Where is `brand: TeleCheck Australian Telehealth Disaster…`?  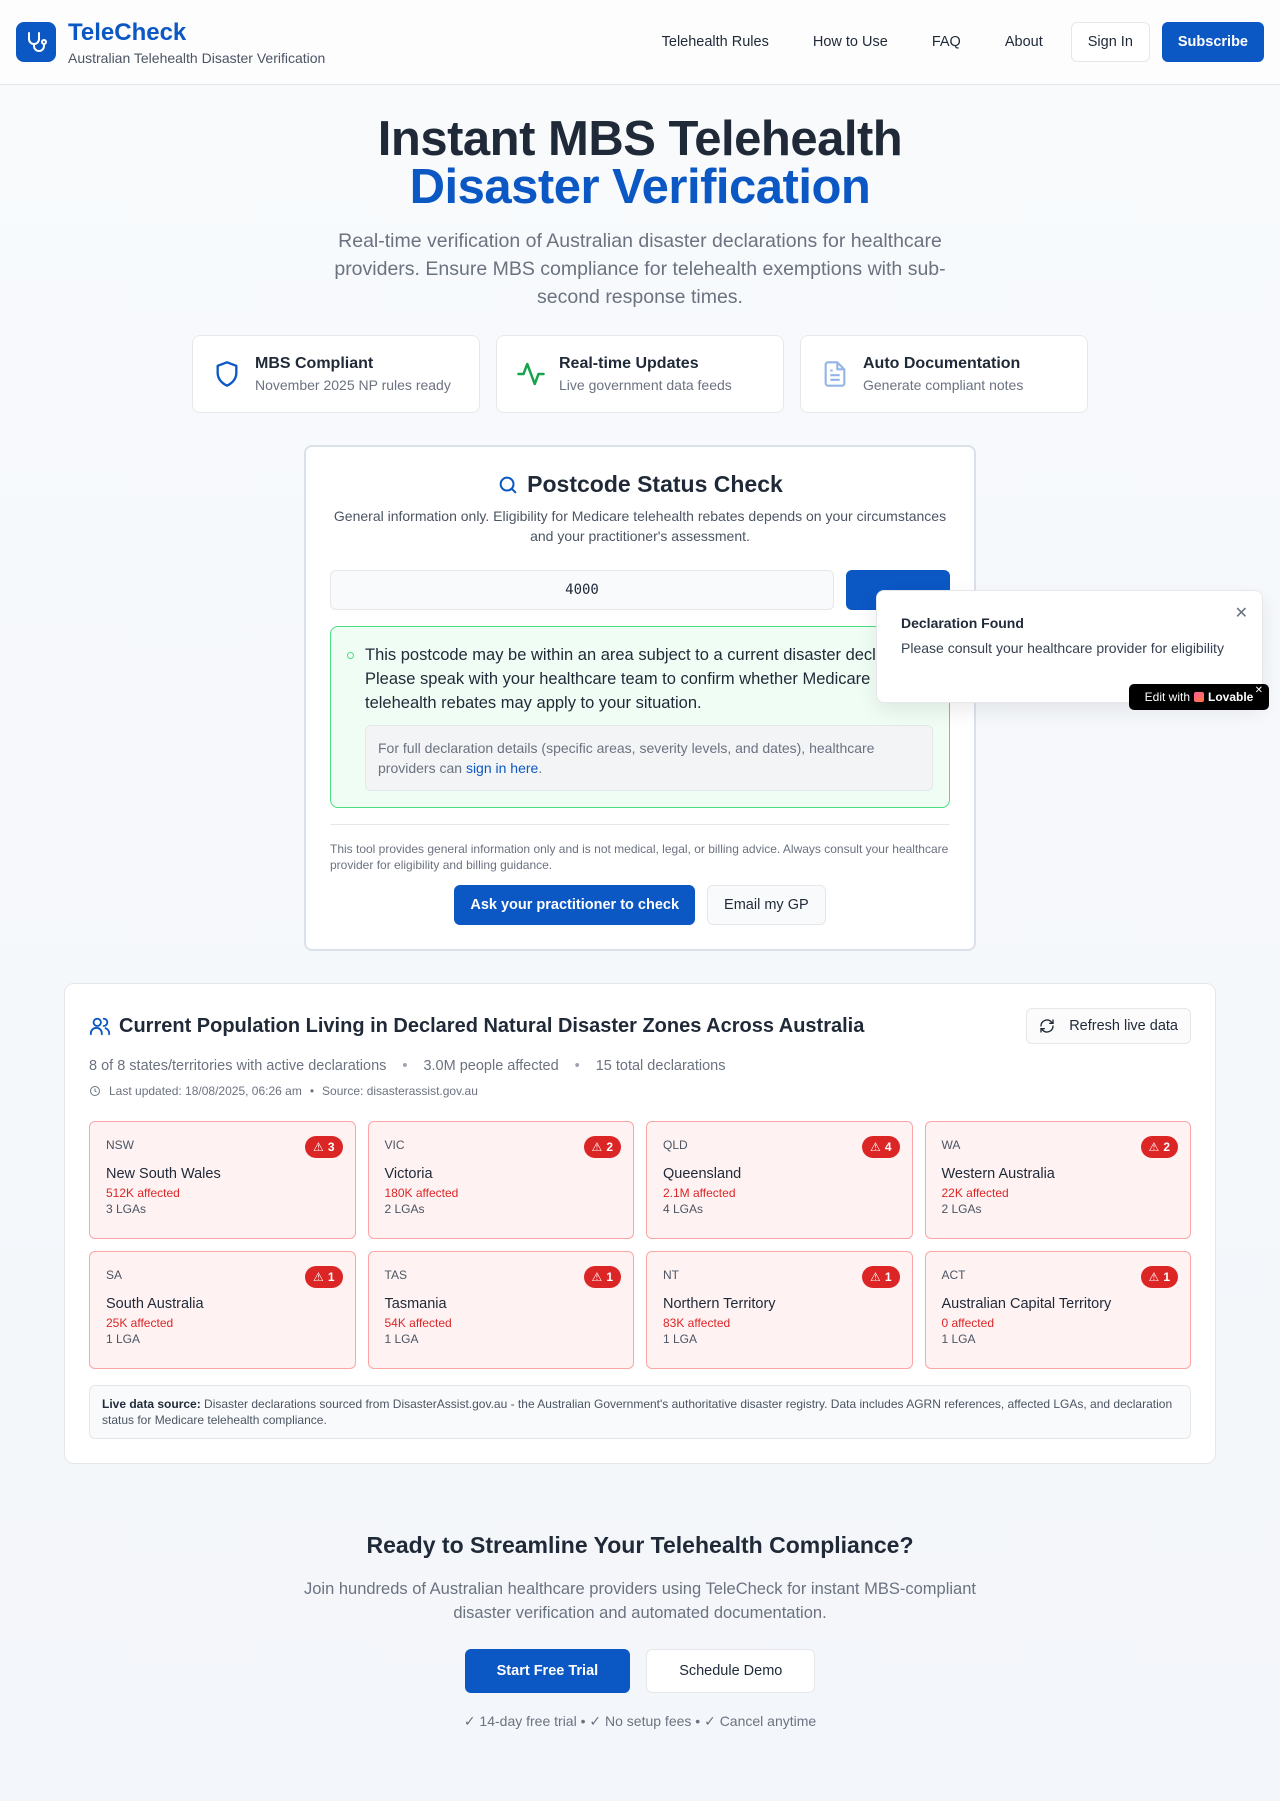 brand: TeleCheck Australian Telehealth Disaster… is located at coordinates (196, 42).